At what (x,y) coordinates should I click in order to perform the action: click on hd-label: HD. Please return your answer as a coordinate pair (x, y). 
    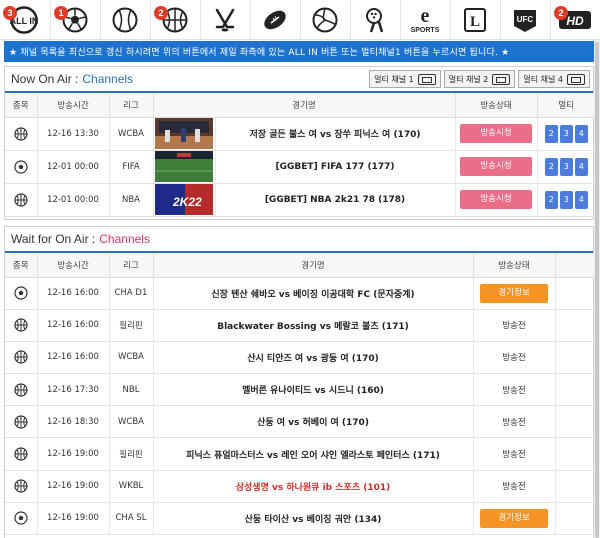
    Looking at the image, I should click on (575, 21).